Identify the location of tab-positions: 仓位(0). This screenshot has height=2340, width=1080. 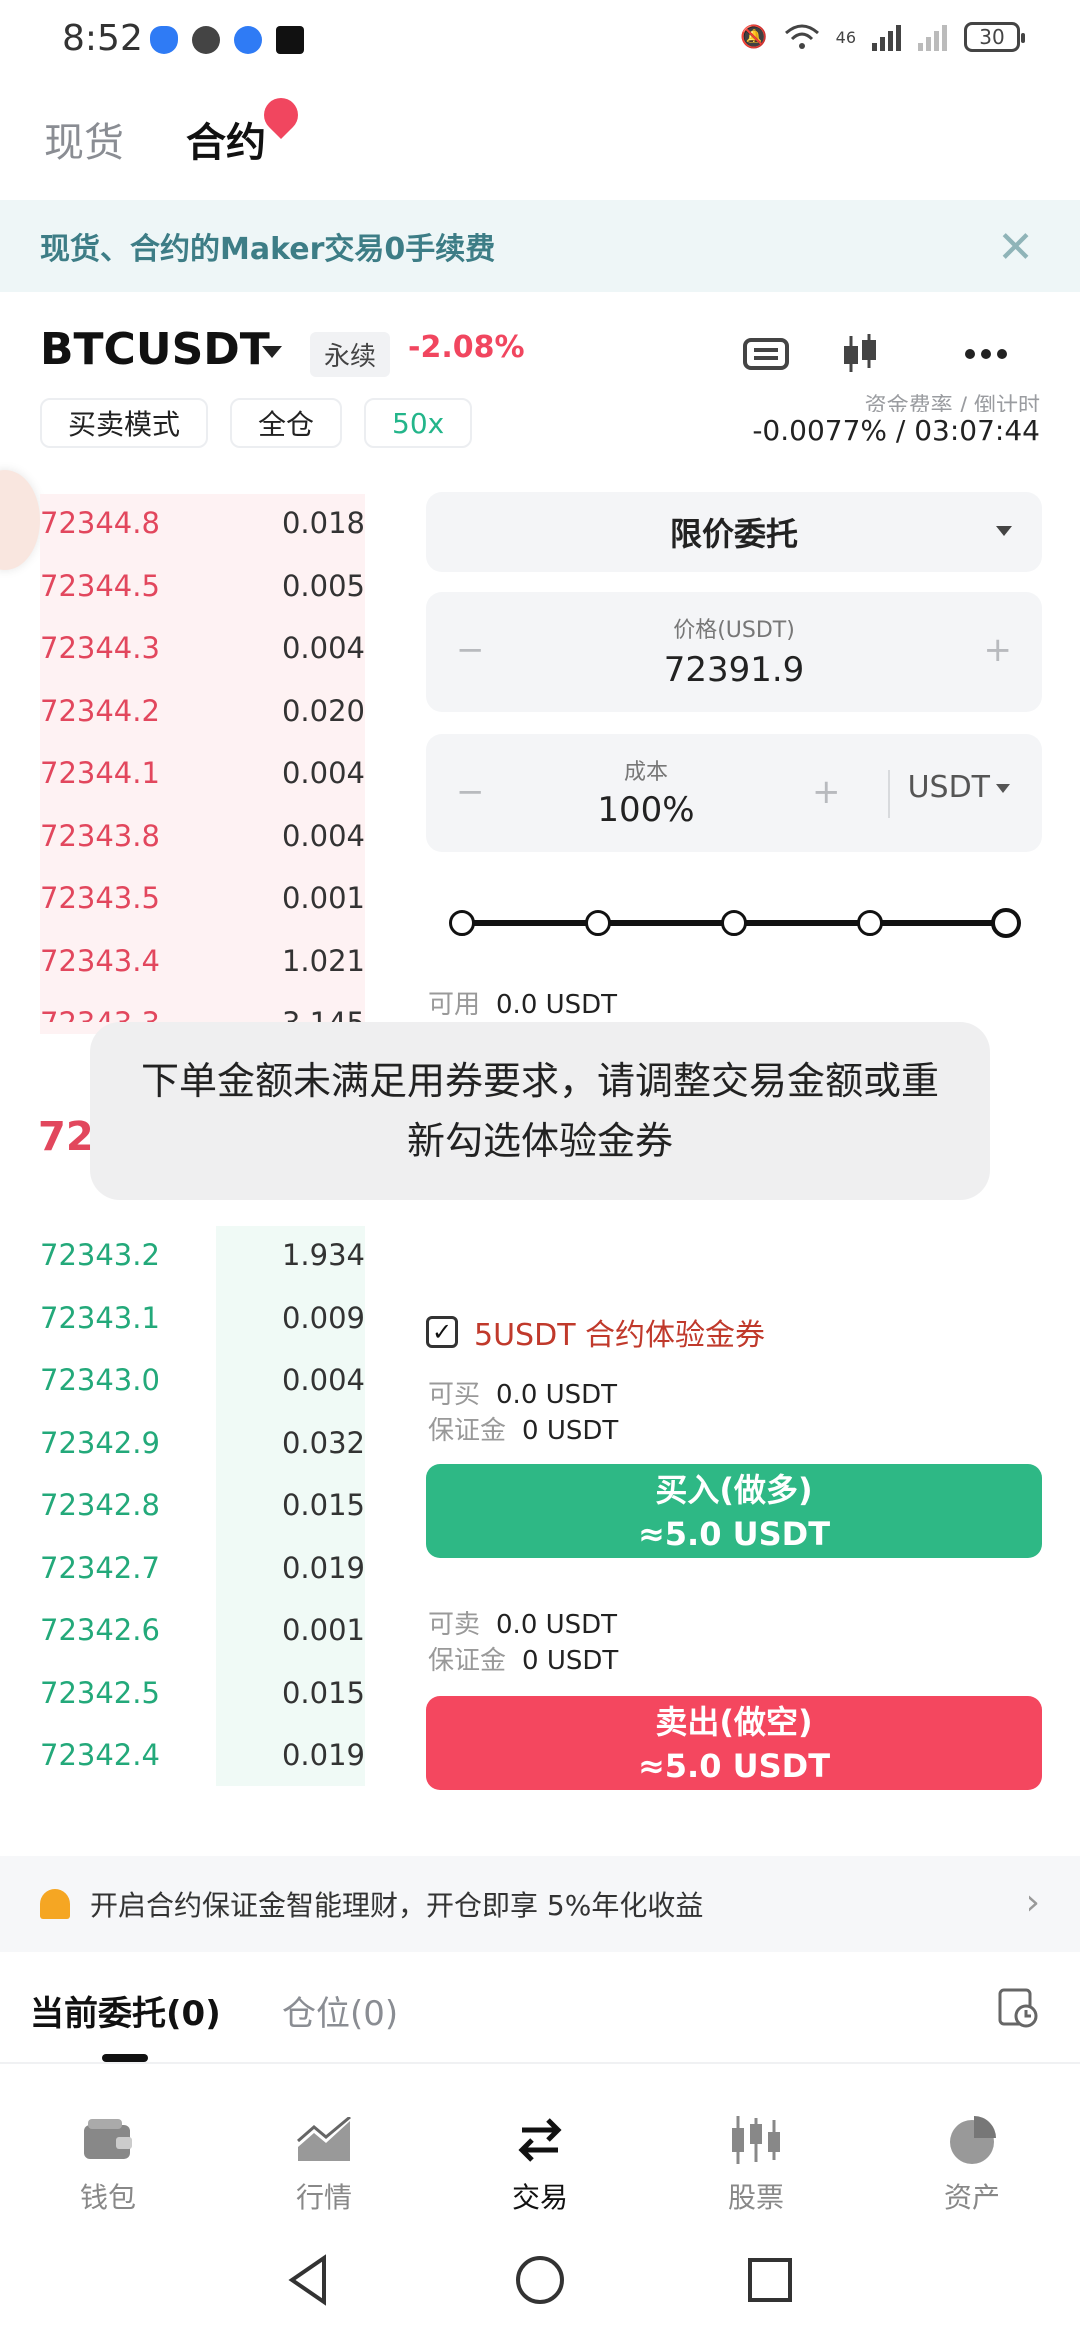
(340, 2010).